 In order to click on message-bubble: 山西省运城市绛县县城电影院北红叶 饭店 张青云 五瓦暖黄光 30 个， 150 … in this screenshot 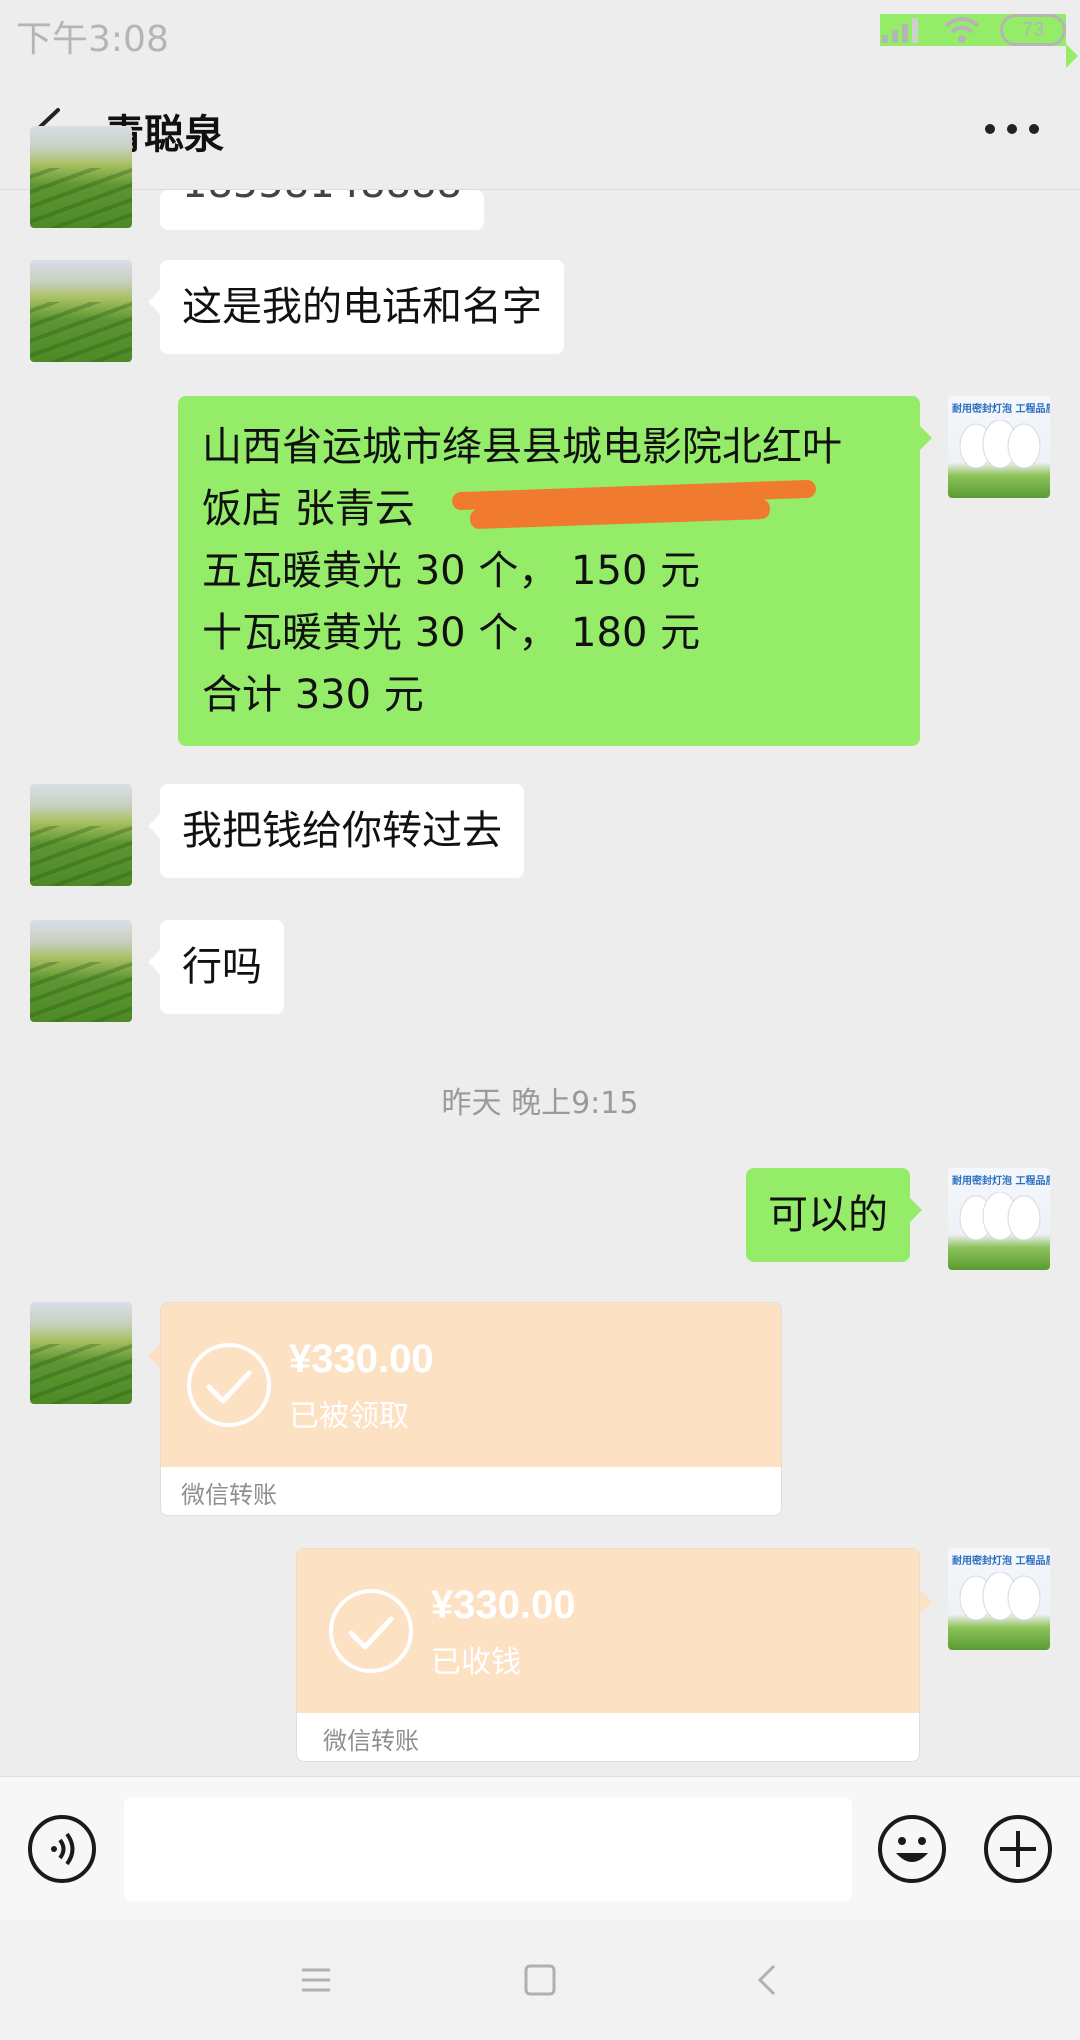, I will do `click(555, 571)`.